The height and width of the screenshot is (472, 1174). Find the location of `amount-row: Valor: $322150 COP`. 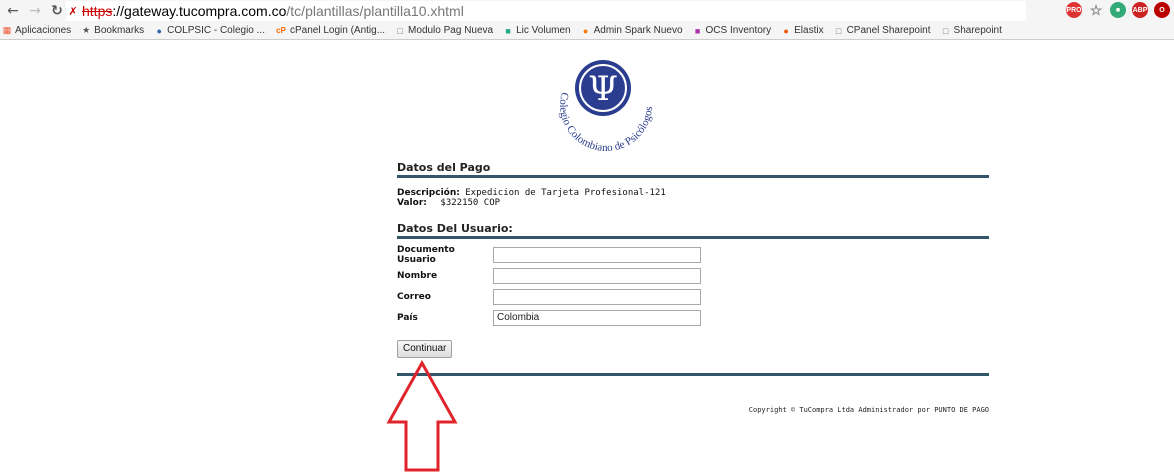

amount-row: Valor: $322150 COP is located at coordinates (693, 203).